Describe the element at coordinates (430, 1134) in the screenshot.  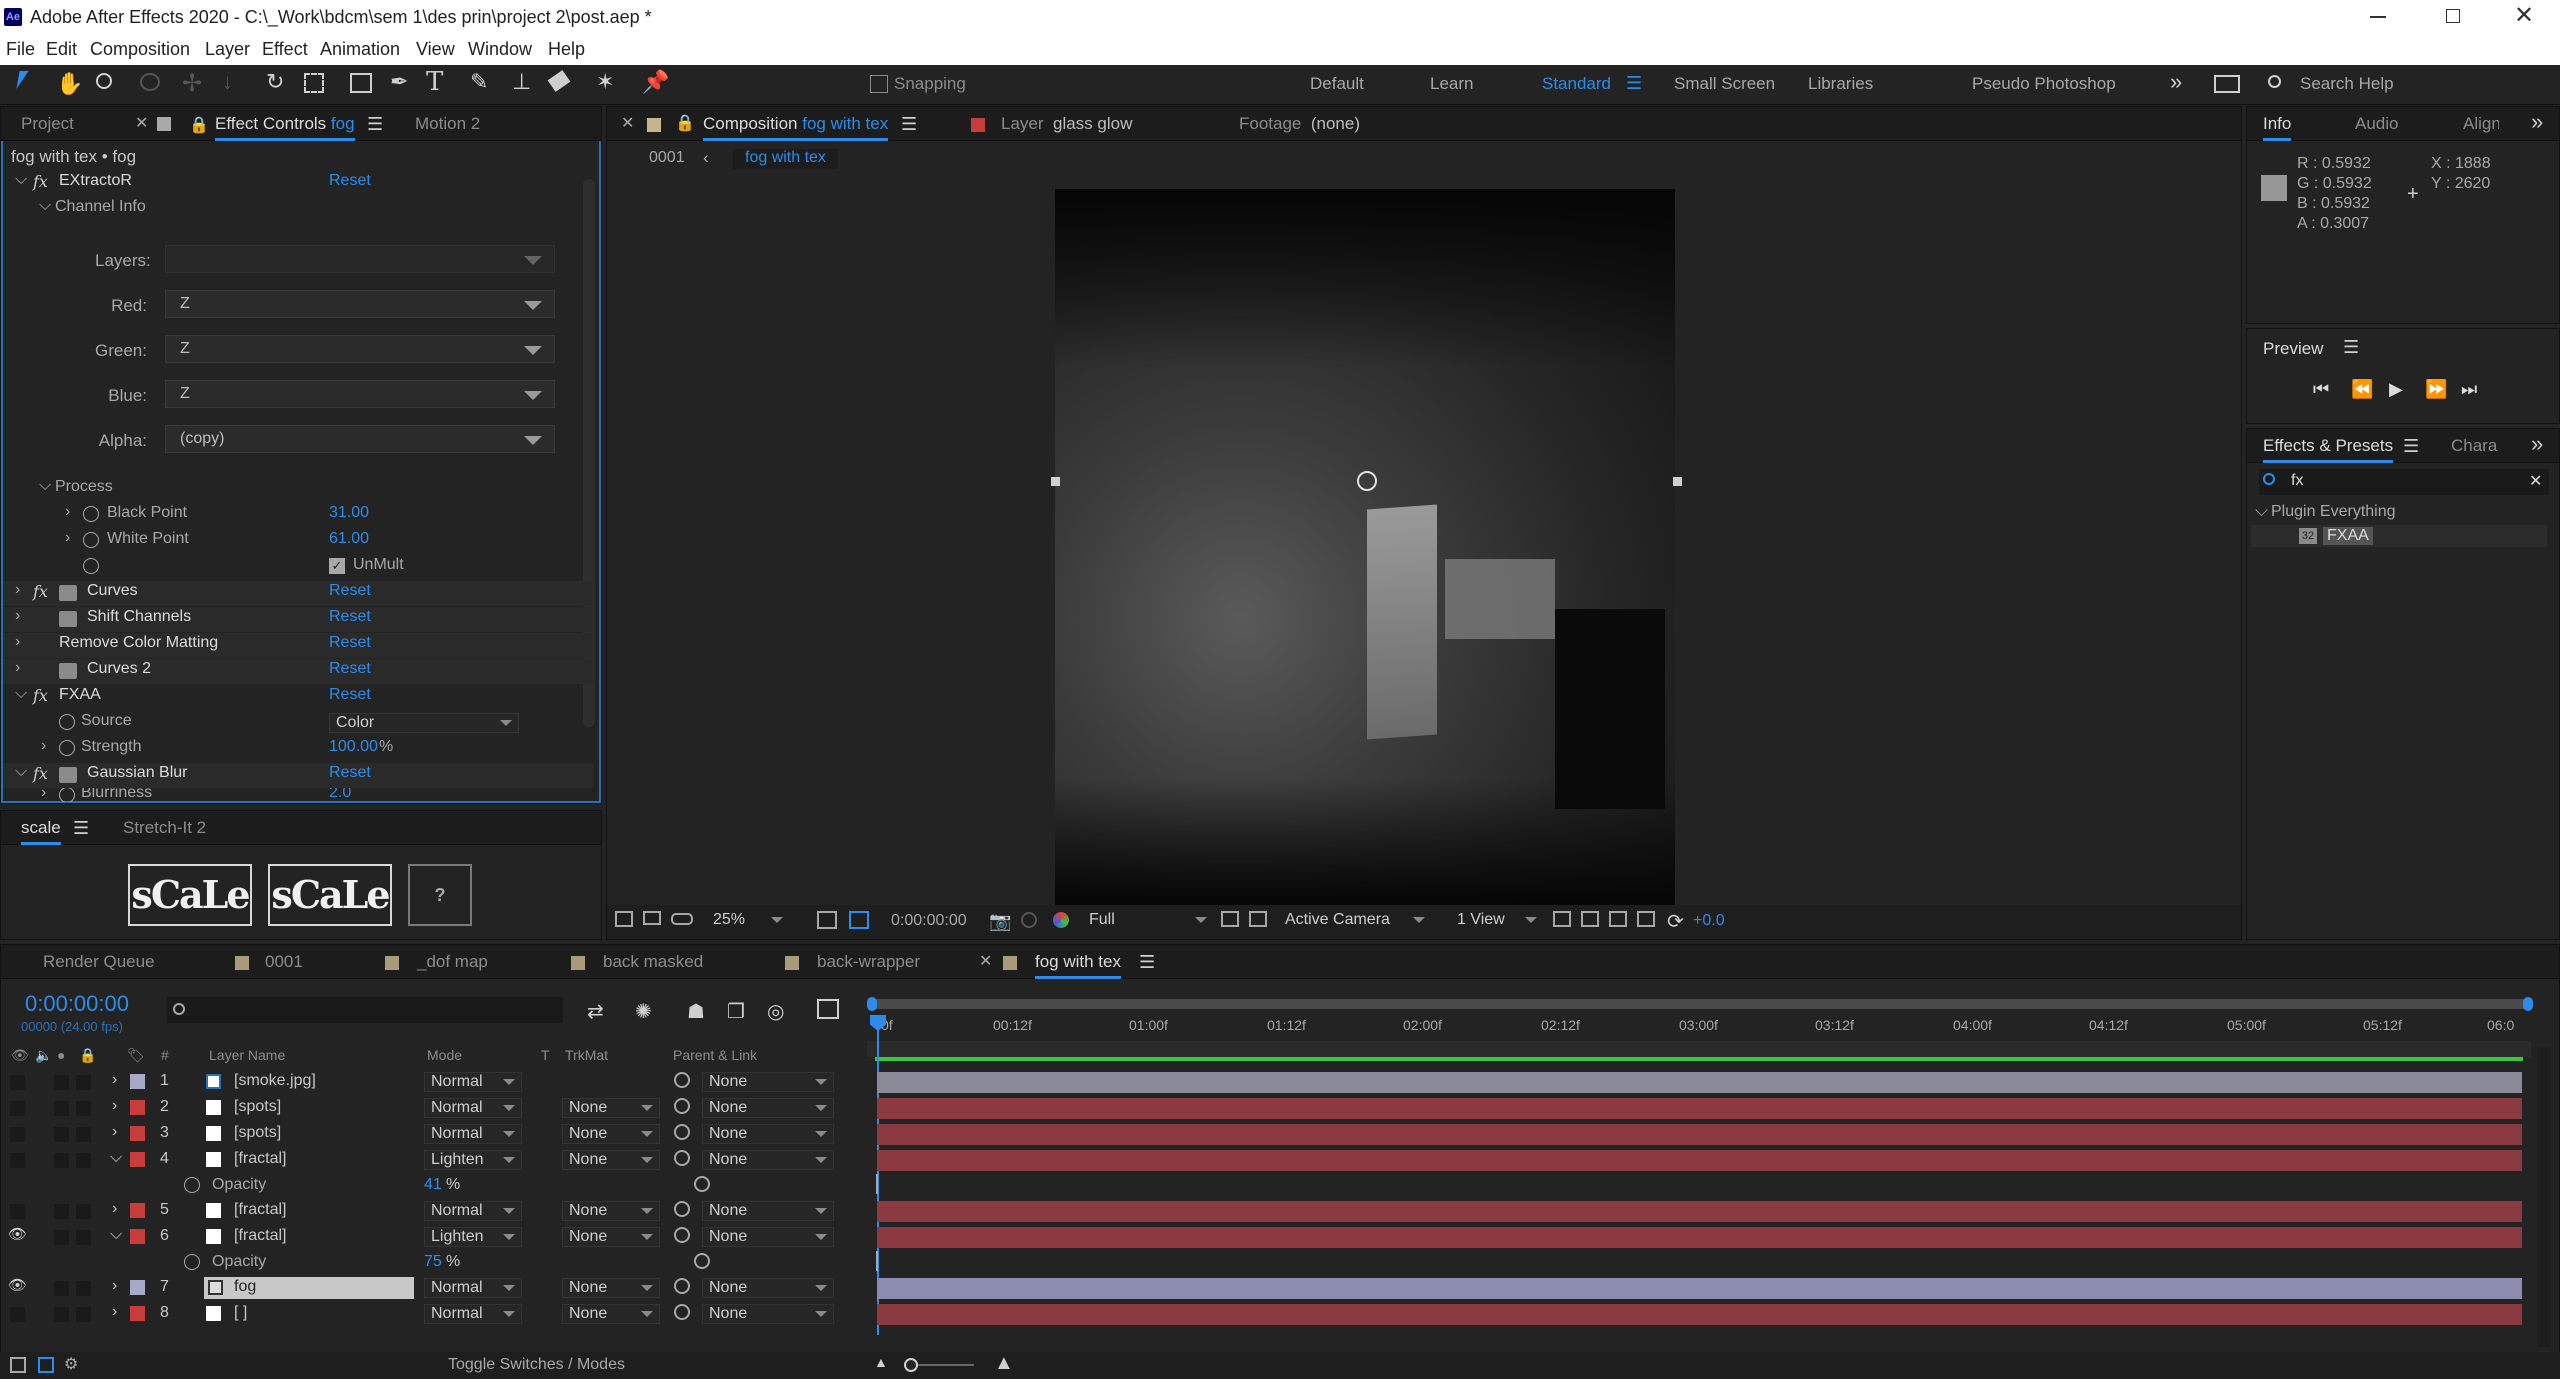
I see `layer-row: › 3 [spots] Normal None None` at that location.